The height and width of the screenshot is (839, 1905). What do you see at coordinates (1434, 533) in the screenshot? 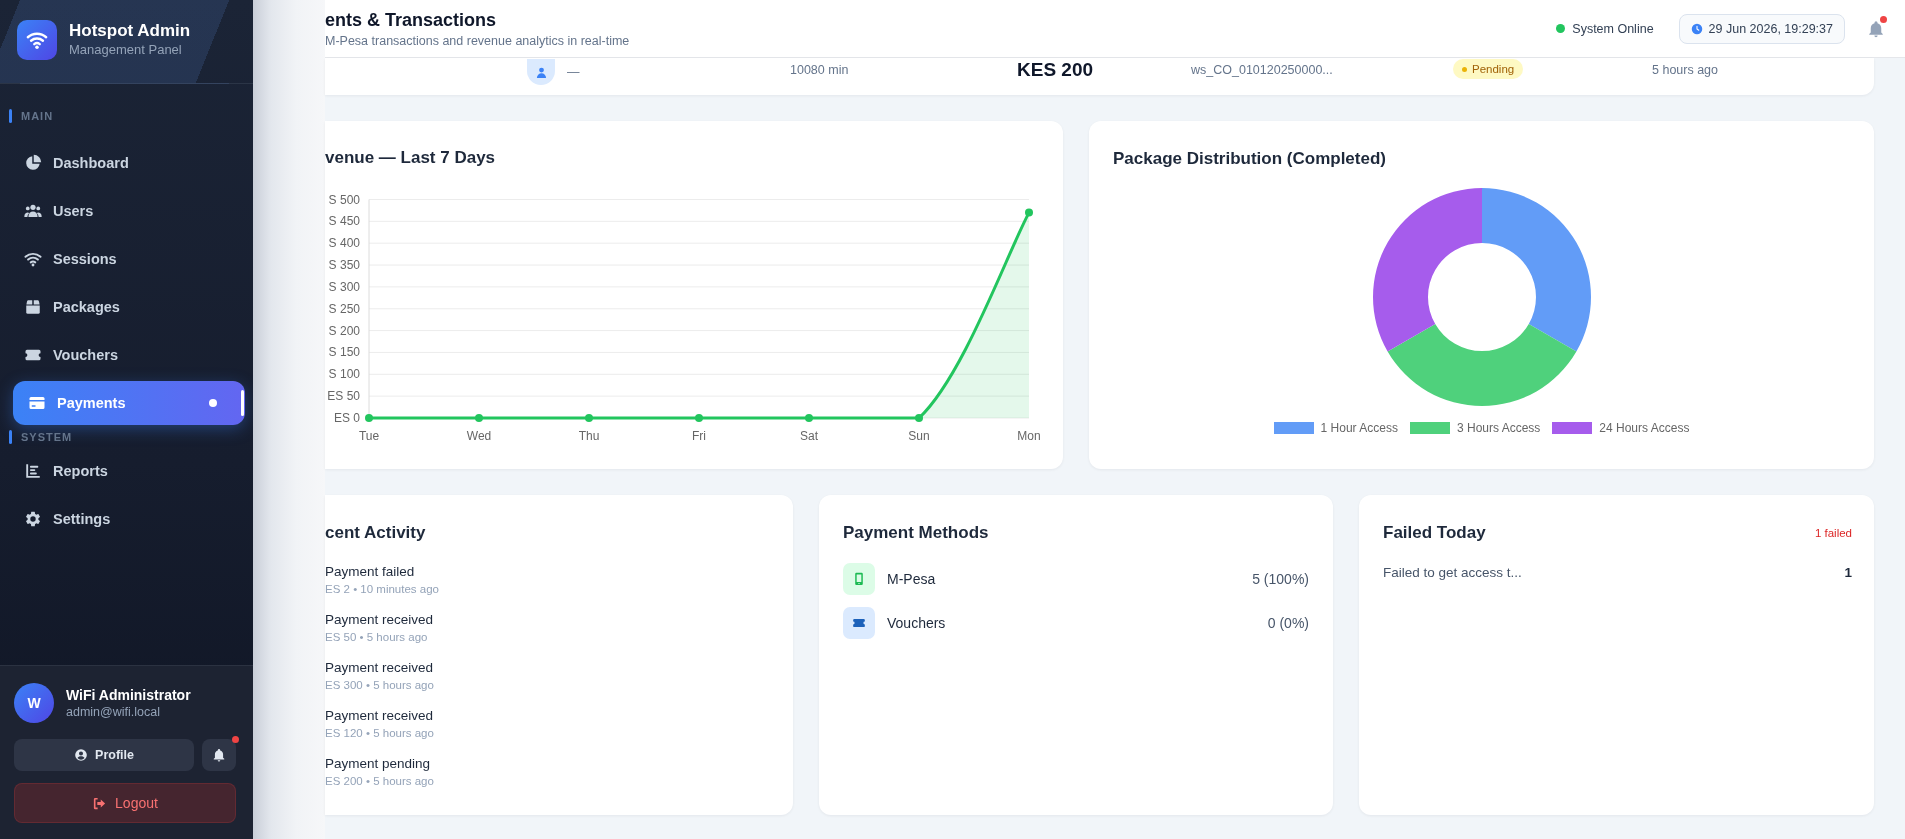
I see `card-title: Failed Today` at bounding box center [1434, 533].